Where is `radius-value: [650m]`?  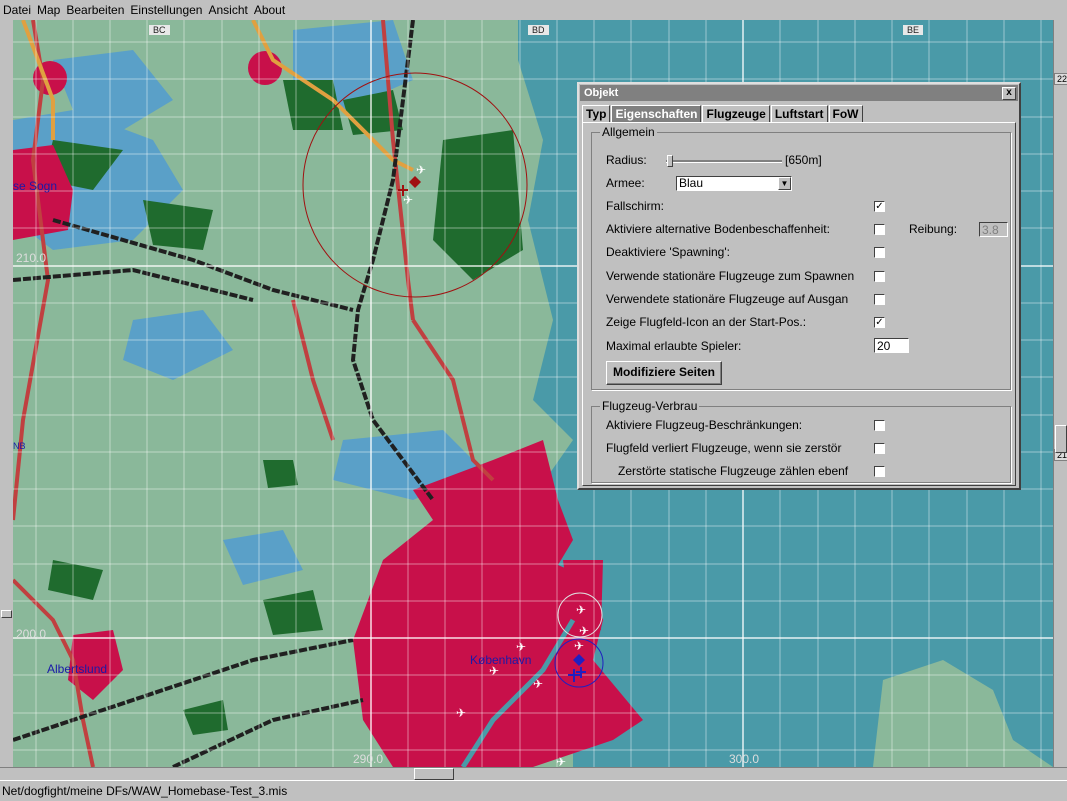
radius-value: [650m] is located at coordinates (803, 160).